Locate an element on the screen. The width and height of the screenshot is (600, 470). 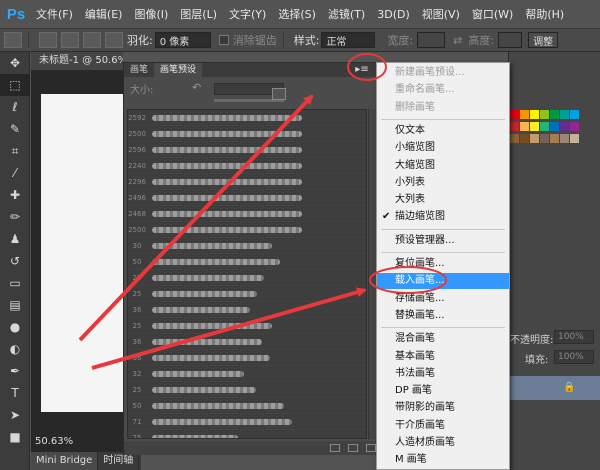
tab-brush-presets: 画笔预设 is located at coordinates (178, 70).